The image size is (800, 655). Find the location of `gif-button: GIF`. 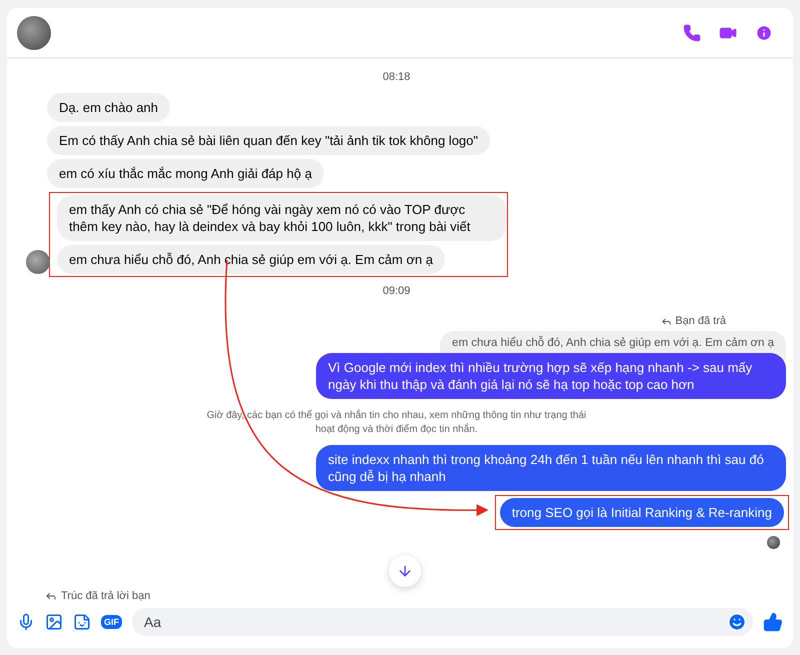

gif-button: GIF is located at coordinates (111, 622).